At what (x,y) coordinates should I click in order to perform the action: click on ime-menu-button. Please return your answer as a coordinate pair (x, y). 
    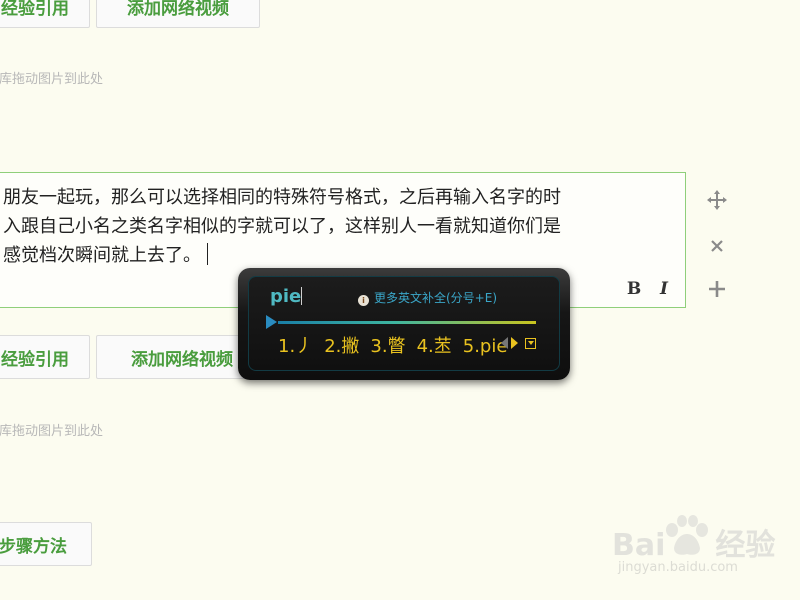
    Looking at the image, I should click on (530, 343).